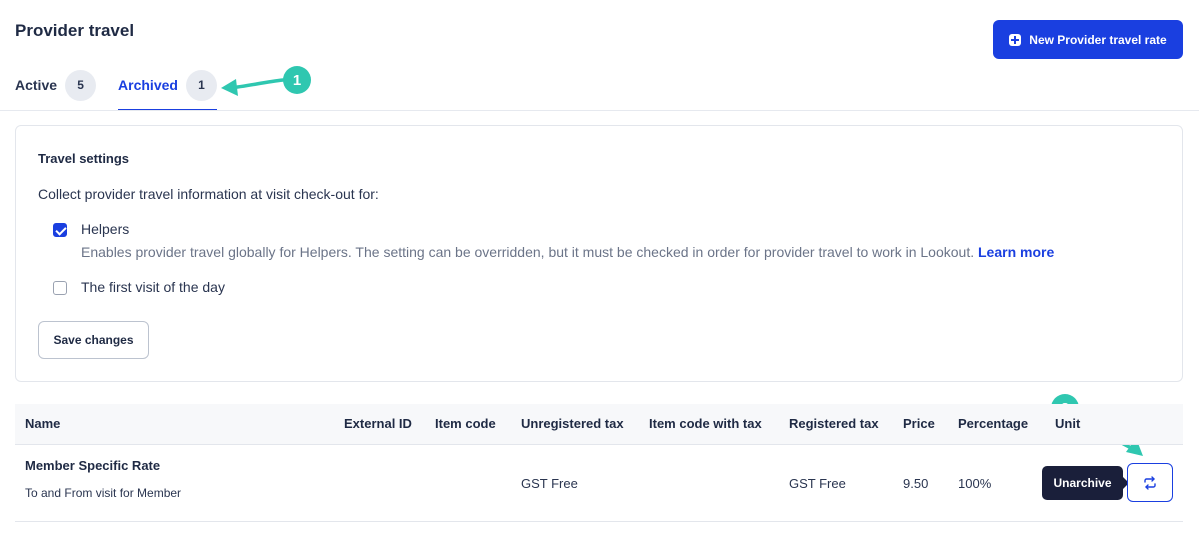  I want to click on new-provider-travel-rate-button: New Provider travel rate, so click(1088, 39).